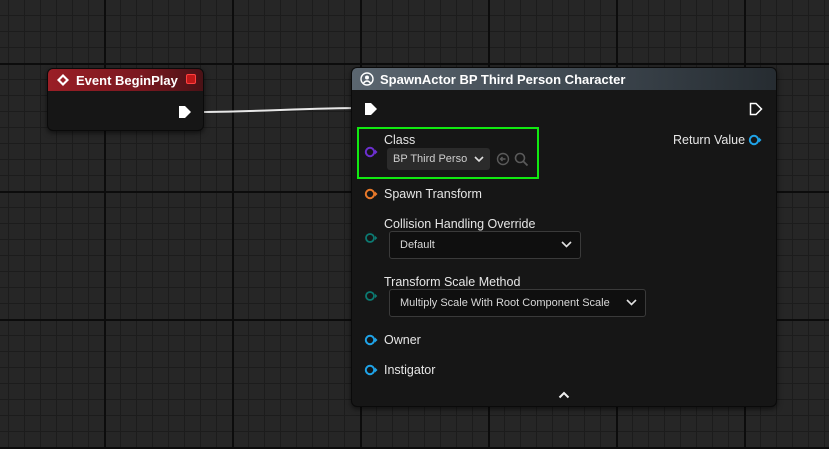  Describe the element at coordinates (125, 99) in the screenshot. I see `event-beginplay-node: Event BeginPlay` at that location.